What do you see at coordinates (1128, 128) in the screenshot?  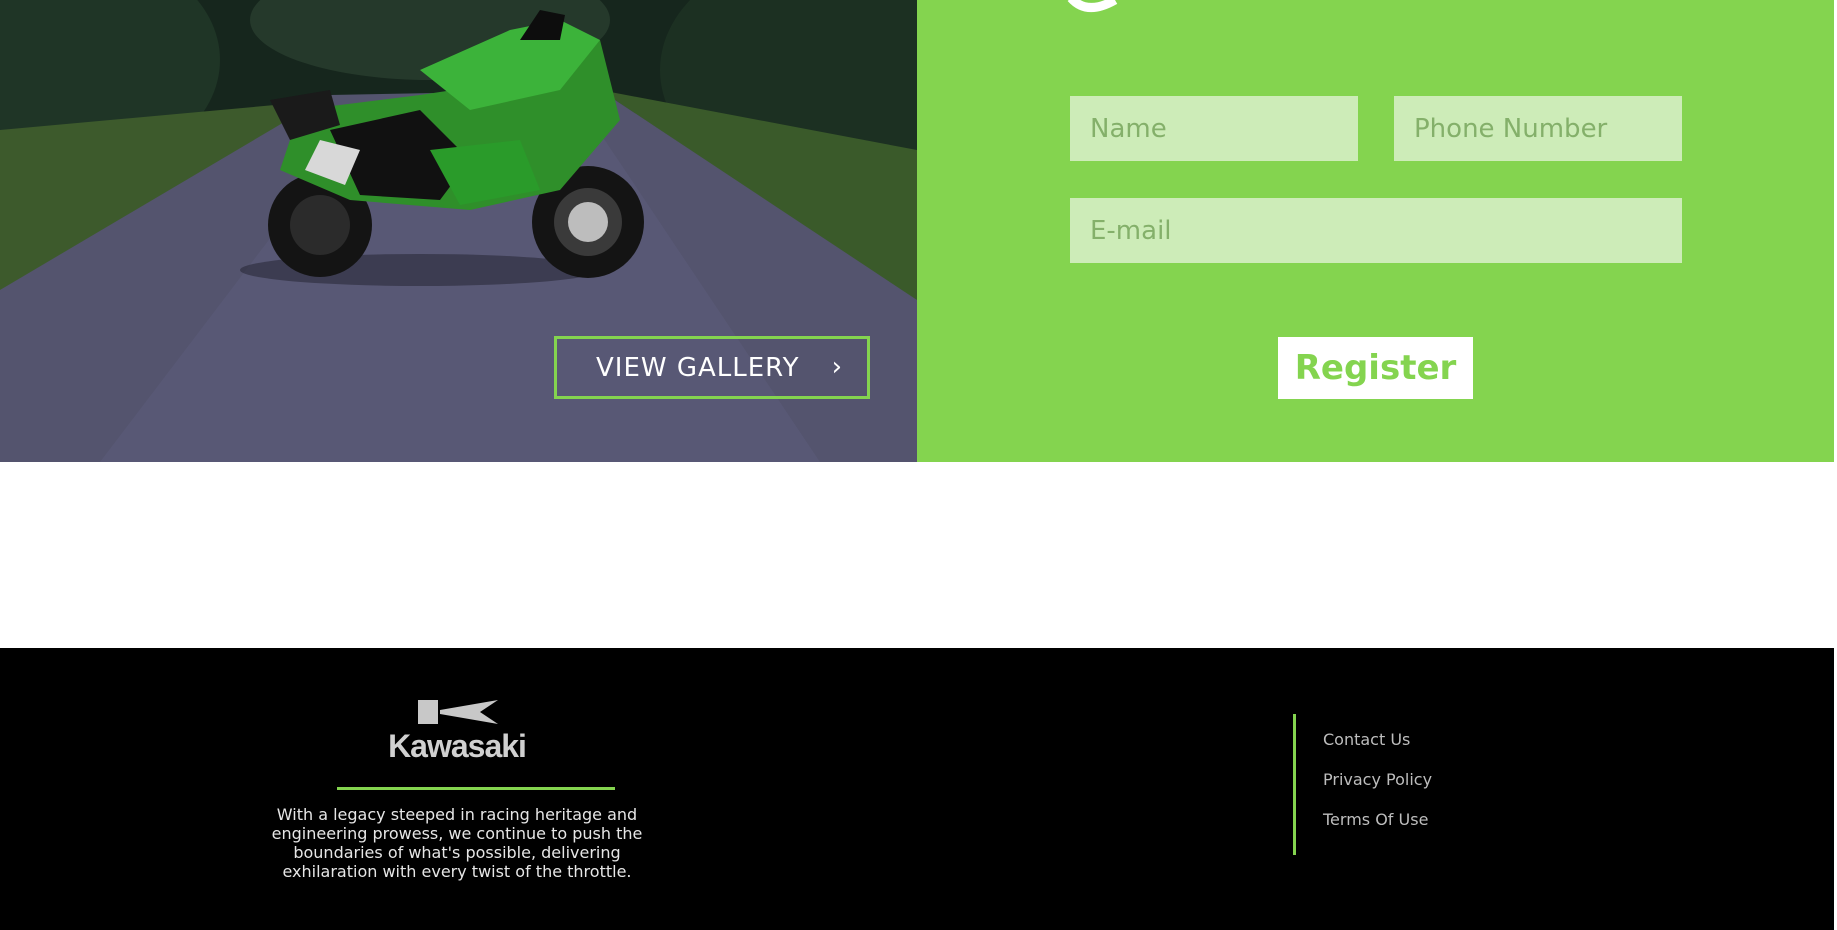 I see `name-placeholder: Name` at bounding box center [1128, 128].